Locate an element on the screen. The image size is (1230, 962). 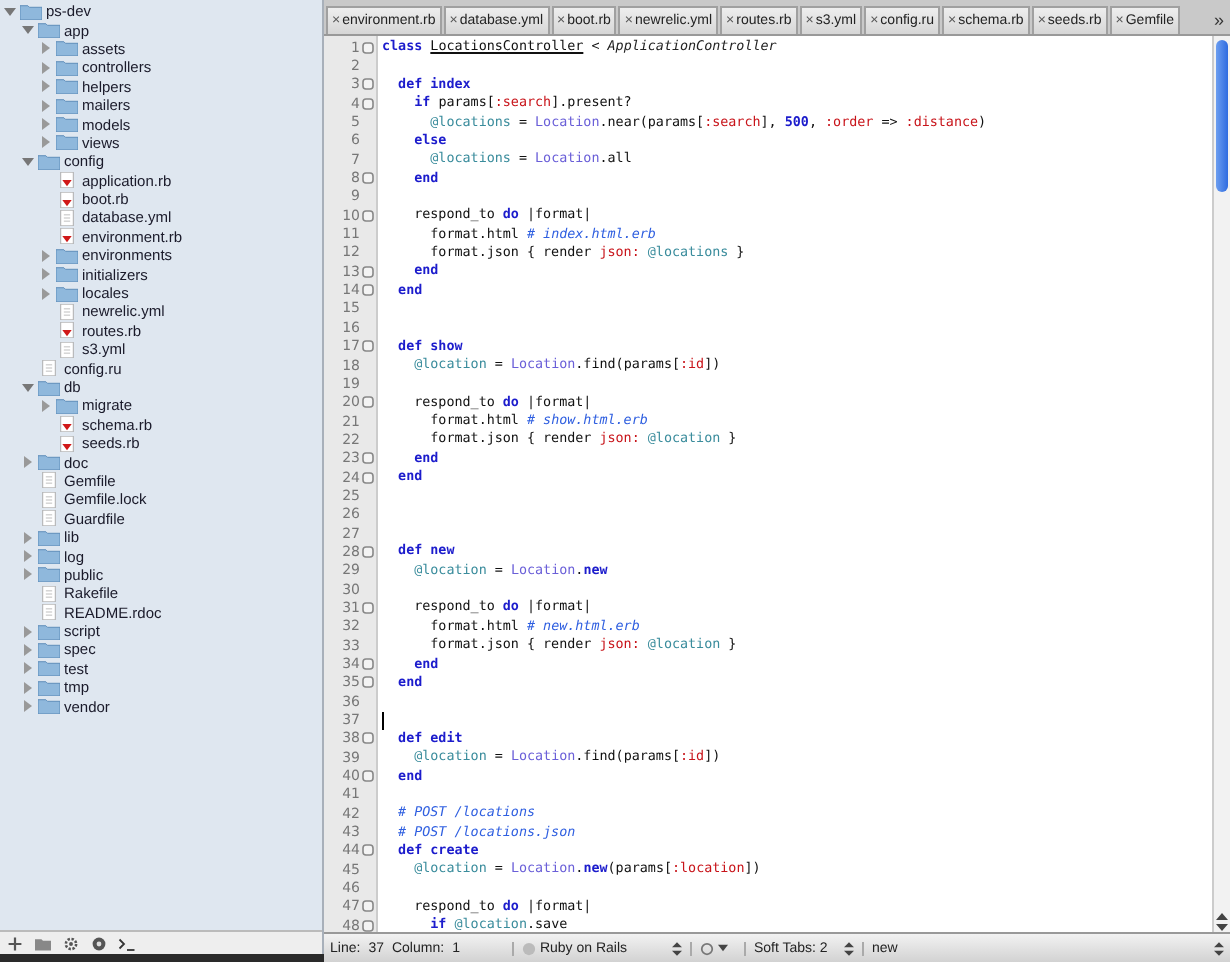
circle-icon is located at coordinates (528, 948).